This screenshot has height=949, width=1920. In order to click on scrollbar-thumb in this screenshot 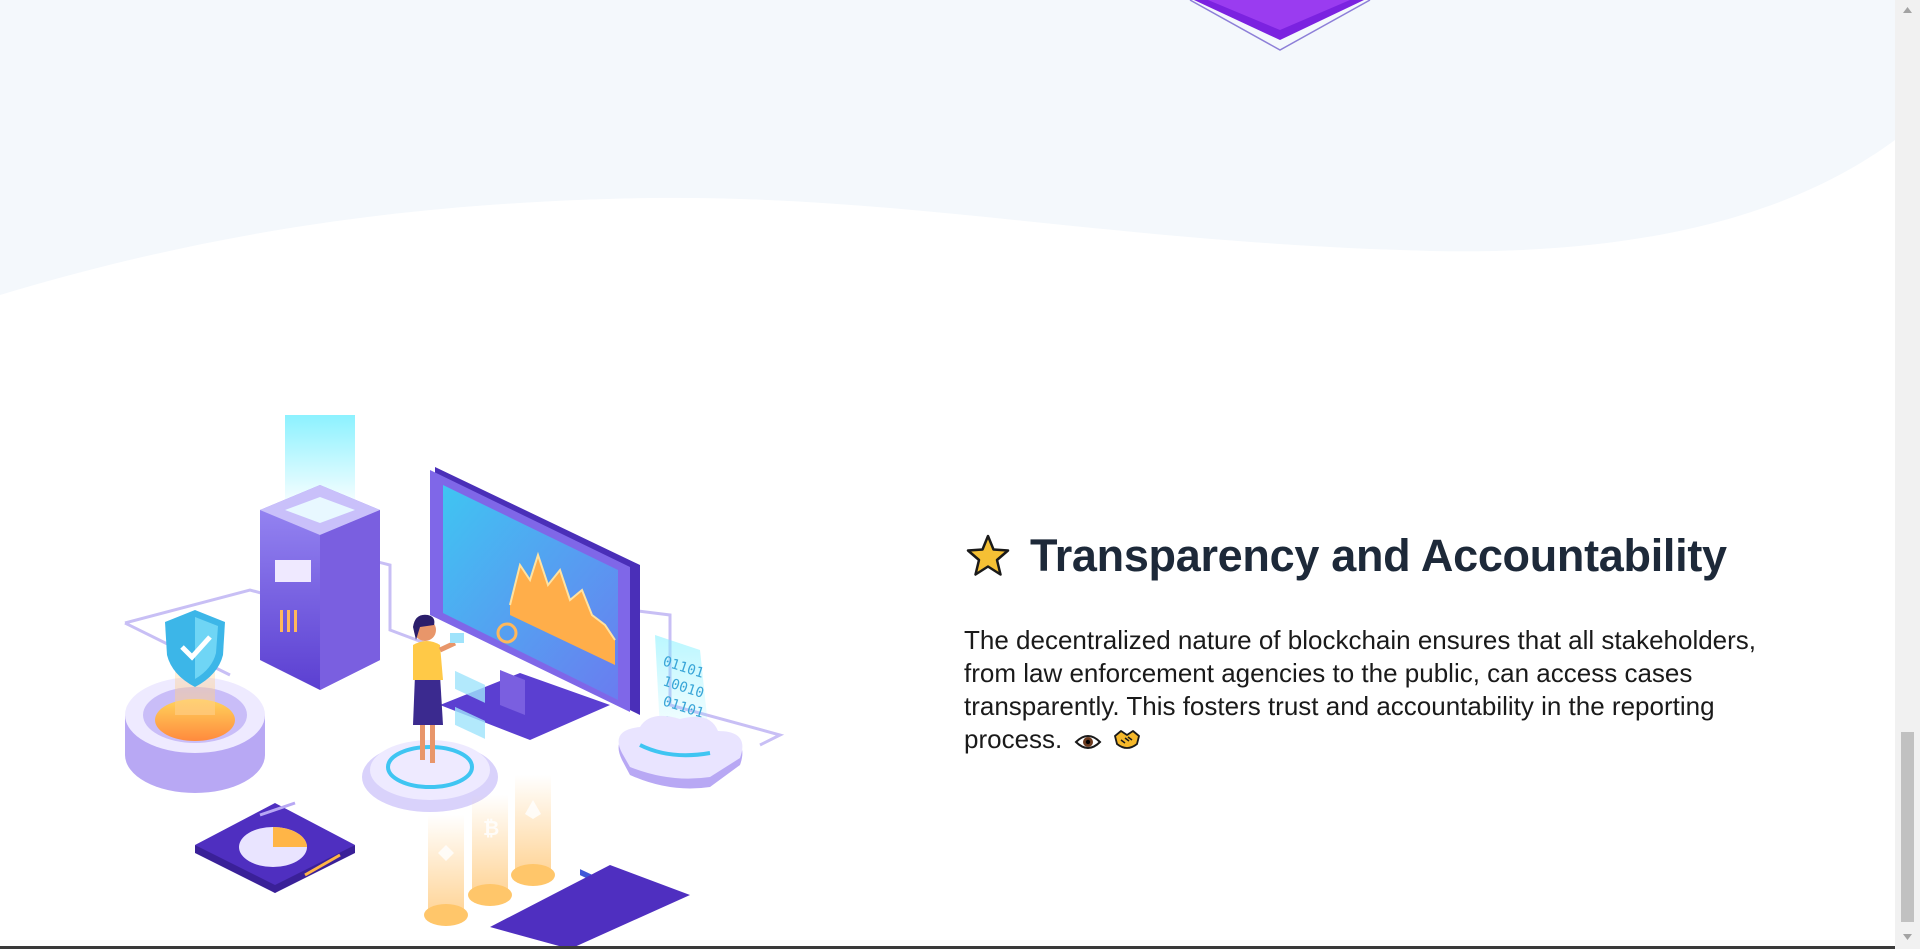, I will do `click(1907, 827)`.